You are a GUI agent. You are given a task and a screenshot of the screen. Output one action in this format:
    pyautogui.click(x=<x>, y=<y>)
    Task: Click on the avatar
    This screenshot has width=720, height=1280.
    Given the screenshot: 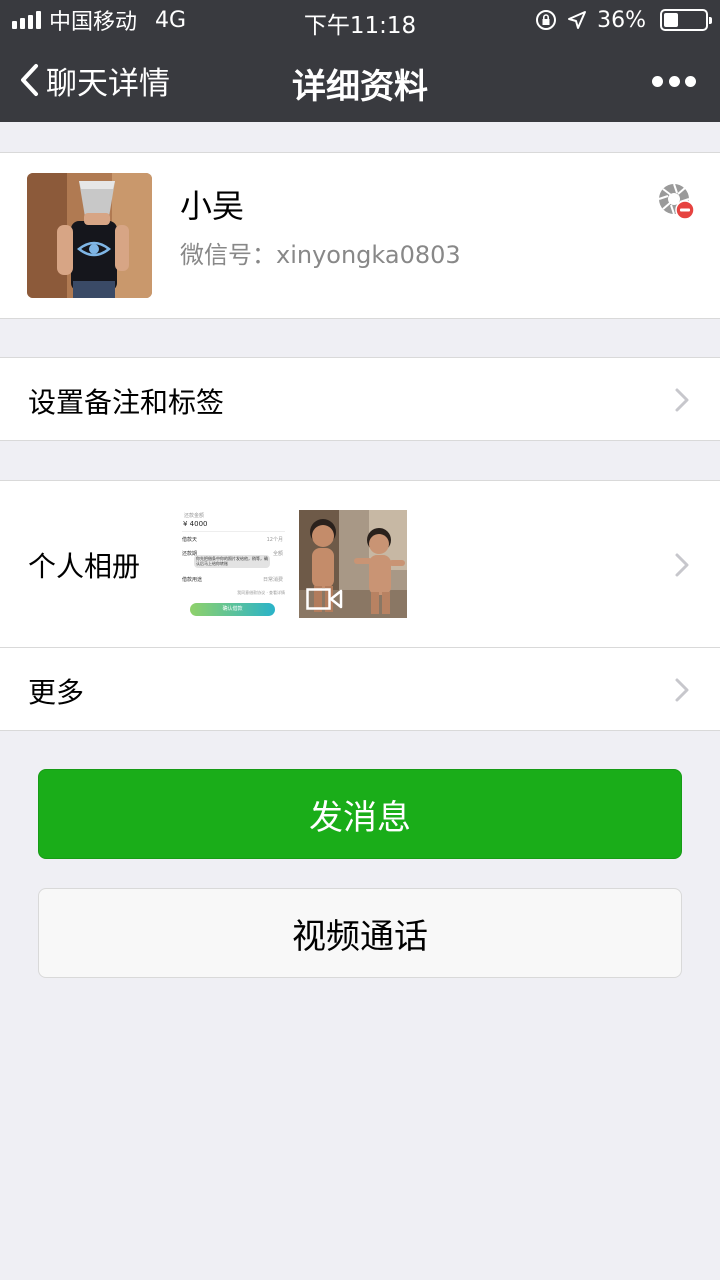 What is the action you would take?
    pyautogui.click(x=89, y=235)
    